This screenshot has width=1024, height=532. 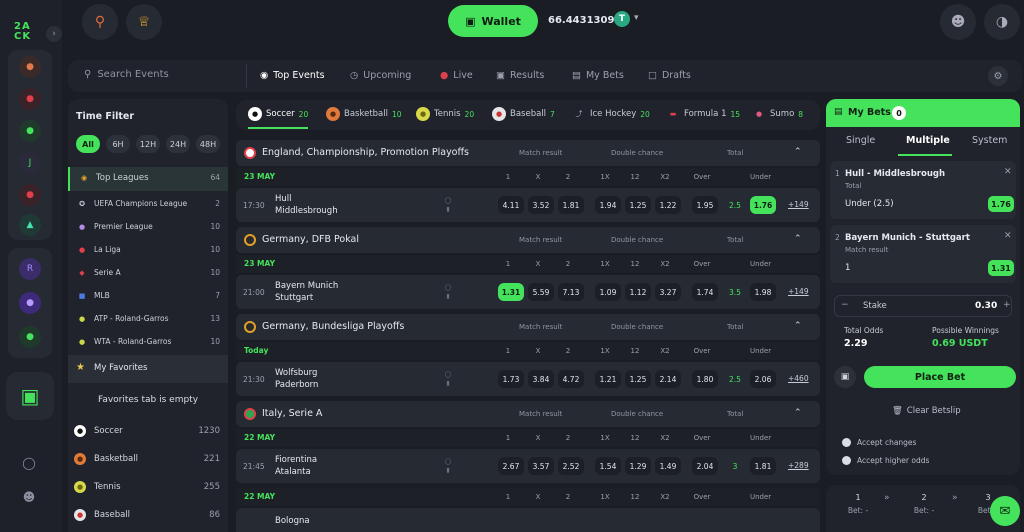 What do you see at coordinates (608, 466) in the screenshot?
I see `odds-button: 1.54` at bounding box center [608, 466].